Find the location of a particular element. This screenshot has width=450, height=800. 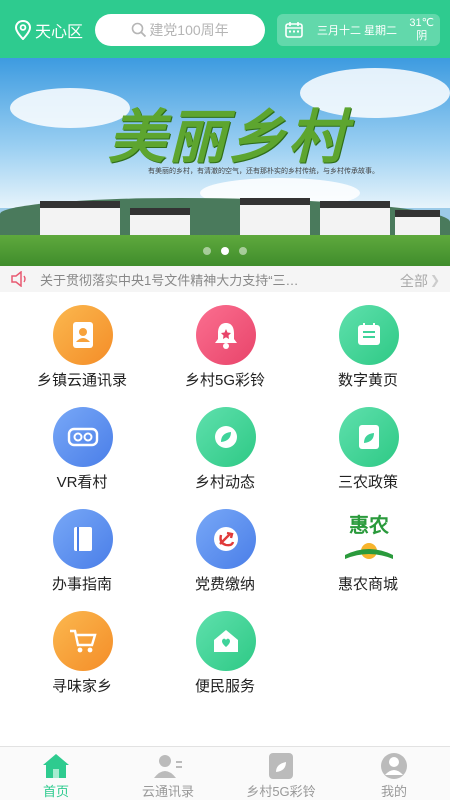

book-icon is located at coordinates (83, 539).